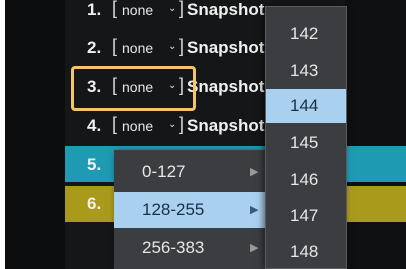  What do you see at coordinates (193, 172) in the screenshot?
I see `submenu-item-0-127: 0-127 ▶` at bounding box center [193, 172].